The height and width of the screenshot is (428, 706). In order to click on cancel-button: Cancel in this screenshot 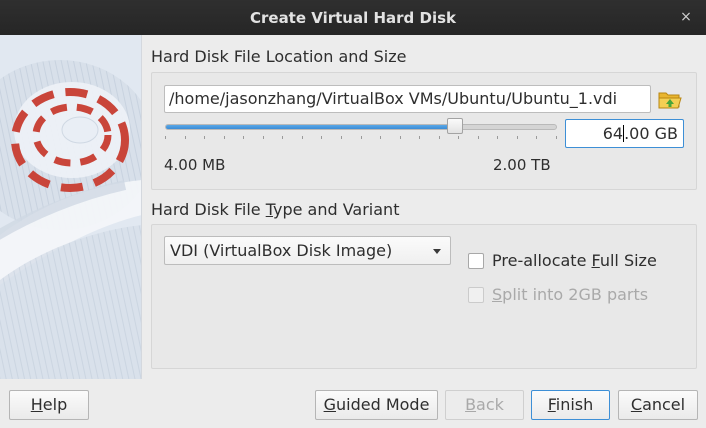, I will do `click(658, 405)`.